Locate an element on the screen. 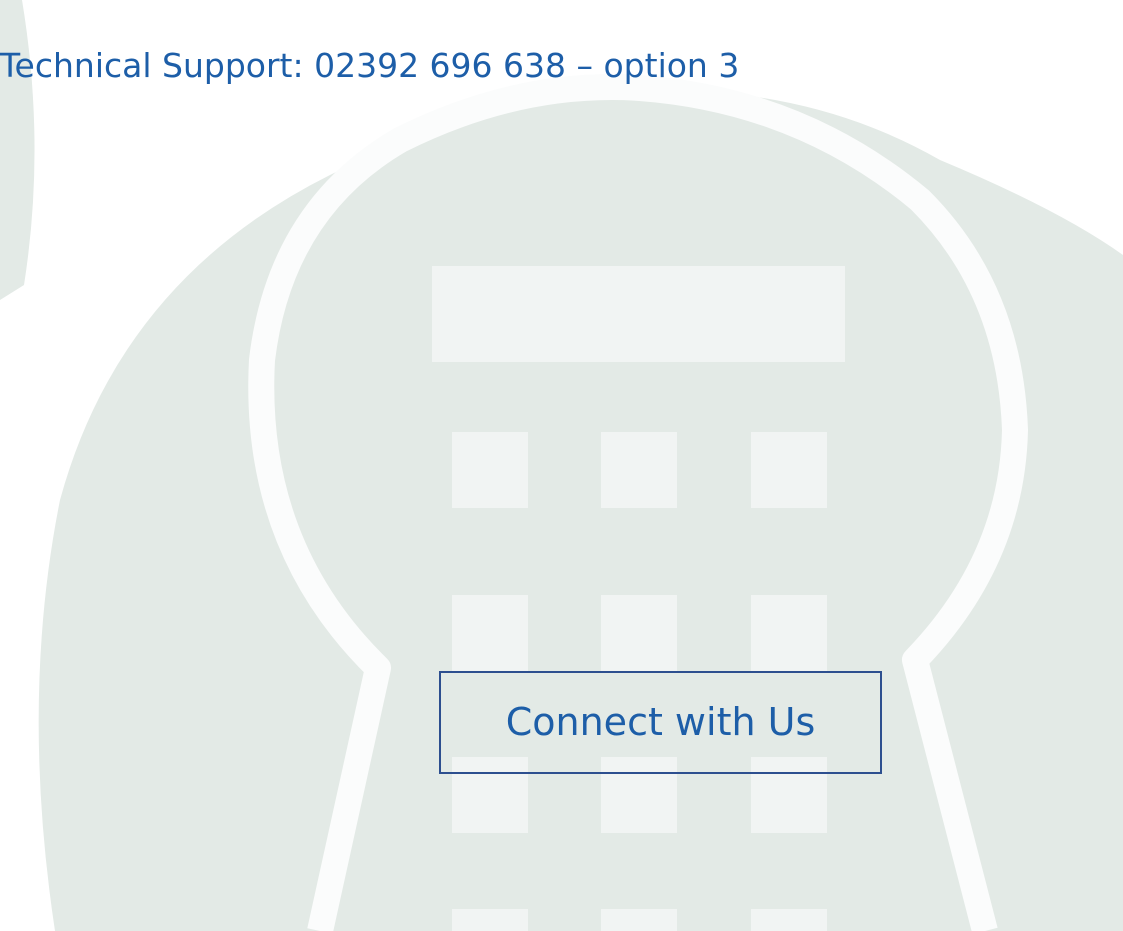 Image resolution: width=1123 pixels, height=931 pixels. connect-with-us-button: Connect with Us is located at coordinates (660, 722).